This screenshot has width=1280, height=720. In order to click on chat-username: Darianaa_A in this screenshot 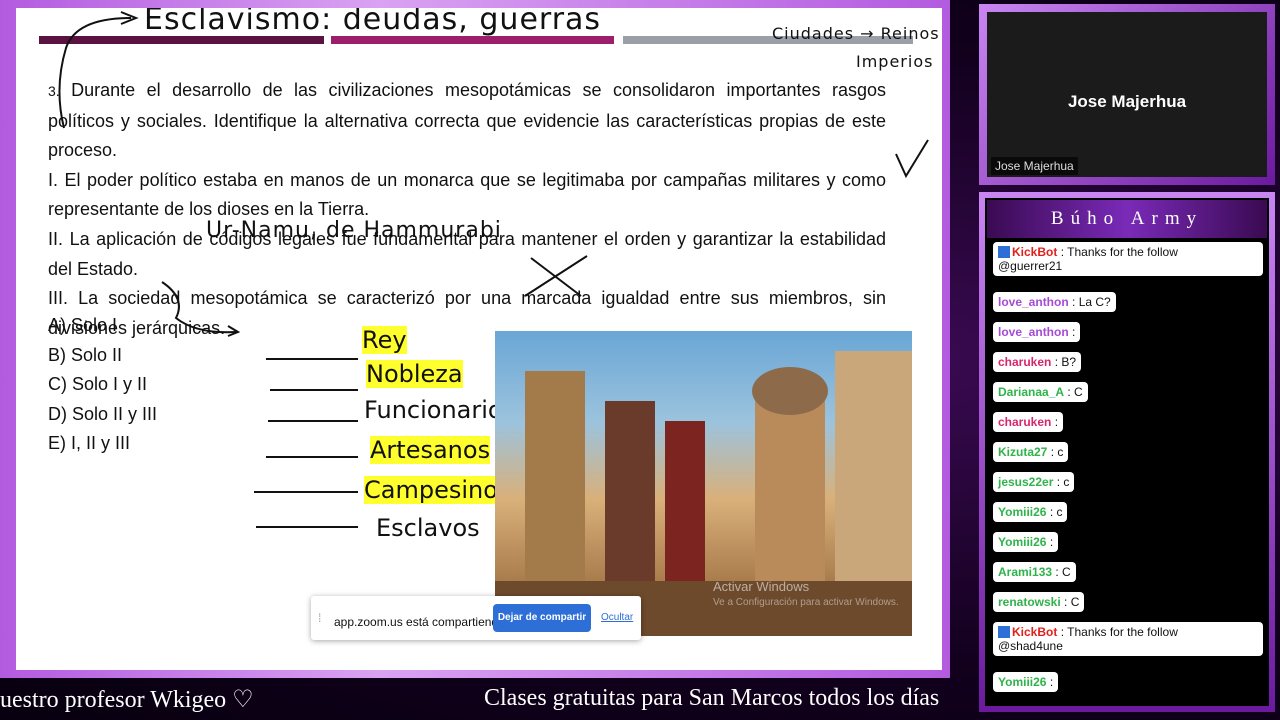, I will do `click(1031, 392)`.